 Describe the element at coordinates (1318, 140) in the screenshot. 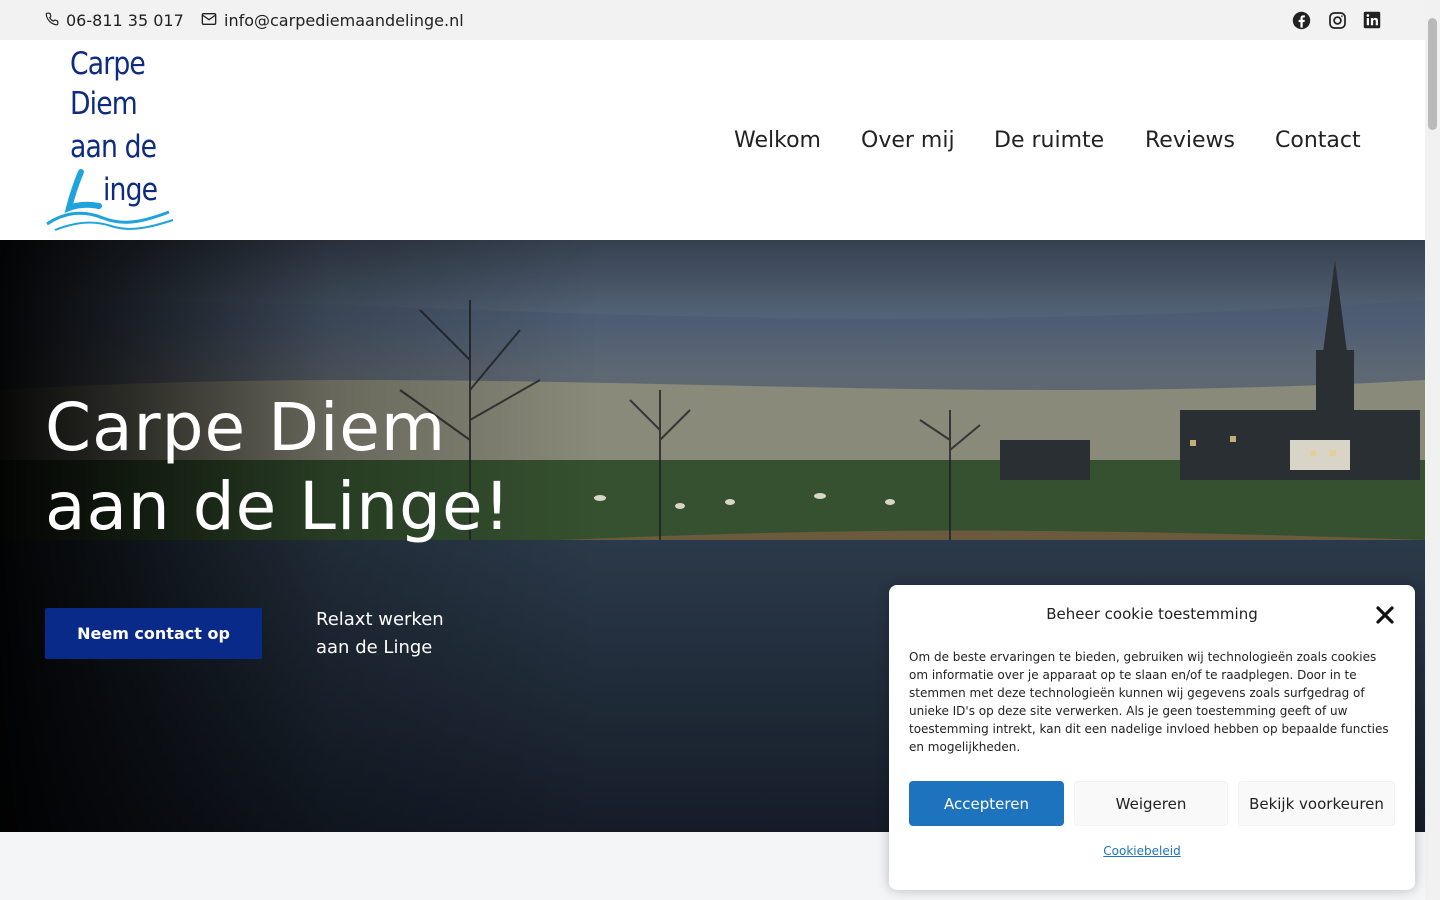

I see `nav-contact: Contact` at that location.